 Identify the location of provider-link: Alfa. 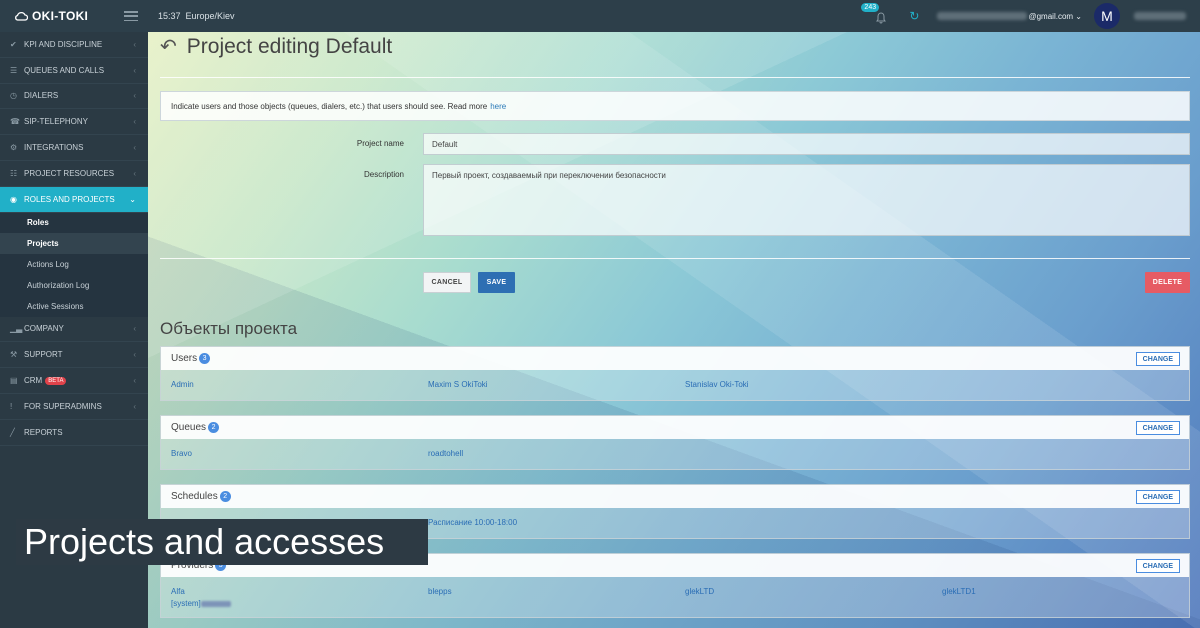
(178, 591).